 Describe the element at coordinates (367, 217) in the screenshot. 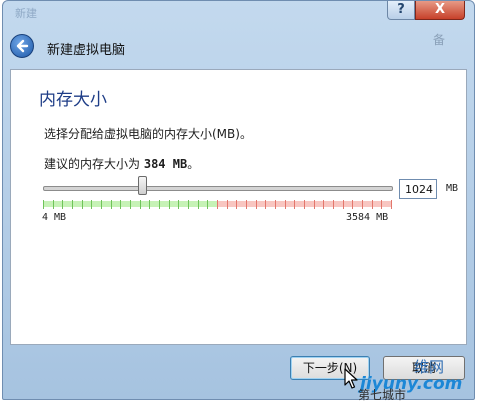

I see `slider-max-label: 3584 MB` at that location.